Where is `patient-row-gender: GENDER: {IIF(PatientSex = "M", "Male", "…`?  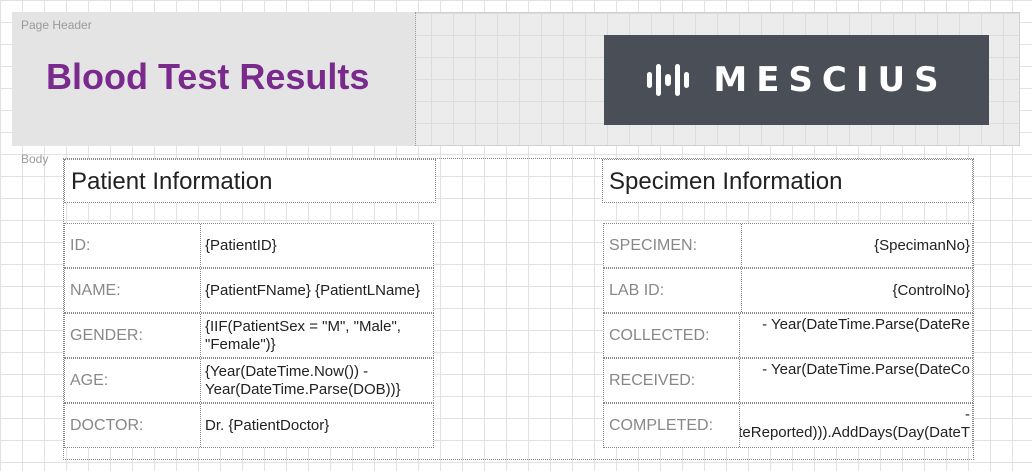 patient-row-gender: GENDER: {IIF(PatientSex = "M", "Male", "… is located at coordinates (249, 335).